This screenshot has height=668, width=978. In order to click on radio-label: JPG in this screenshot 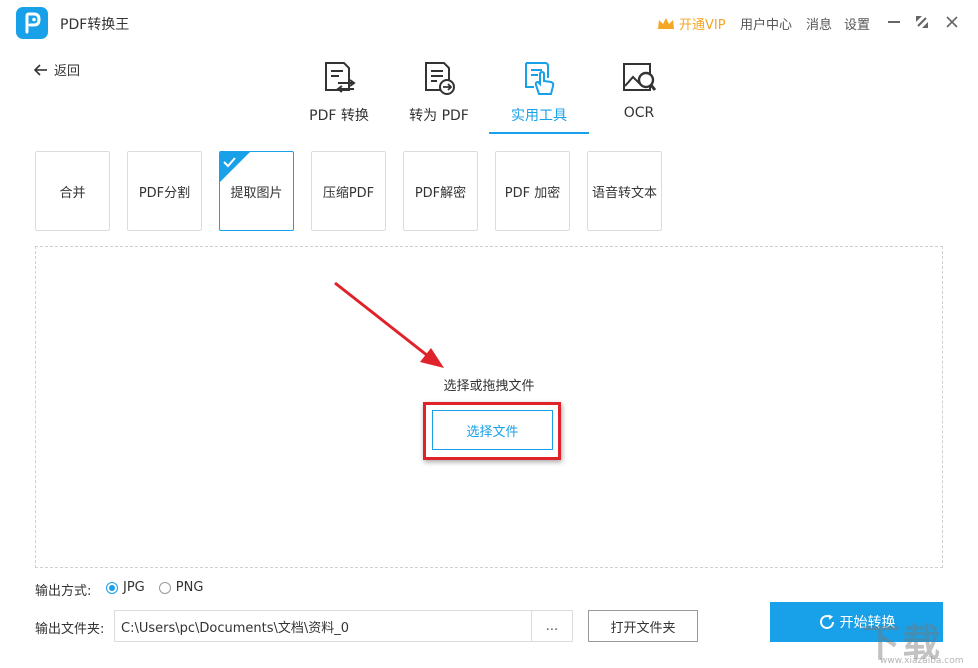, I will do `click(134, 587)`.